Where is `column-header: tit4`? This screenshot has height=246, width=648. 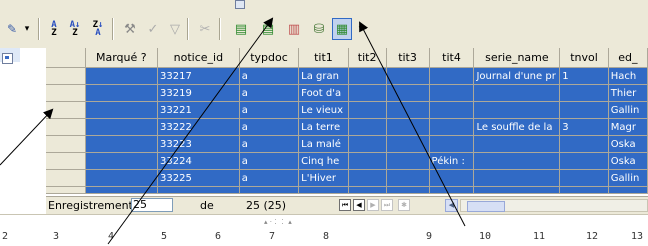 column-header: tit4 is located at coordinates (452, 58).